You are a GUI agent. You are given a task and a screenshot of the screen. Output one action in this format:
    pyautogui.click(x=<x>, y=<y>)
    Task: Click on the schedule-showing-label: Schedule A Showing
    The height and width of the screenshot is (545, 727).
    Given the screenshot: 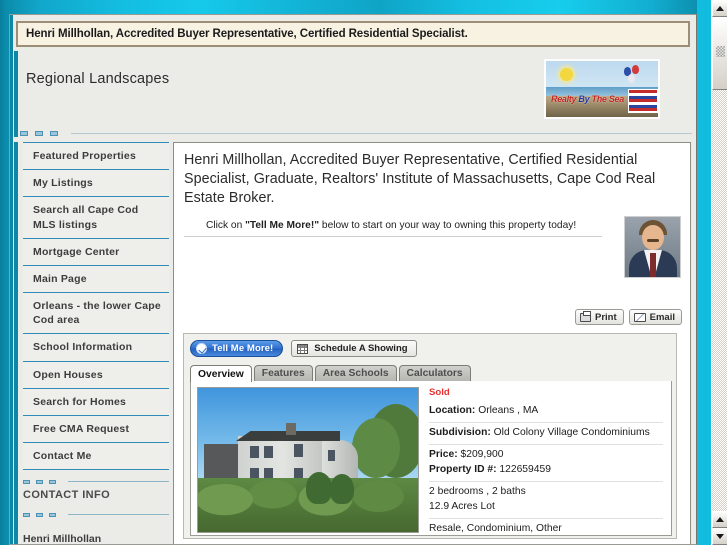 What is the action you would take?
    pyautogui.click(x=361, y=348)
    